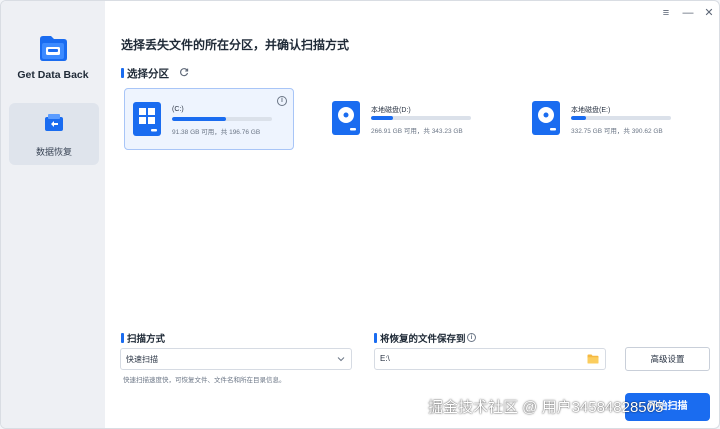 This screenshot has height=429, width=720. I want to click on refresh-icon, so click(184, 72).